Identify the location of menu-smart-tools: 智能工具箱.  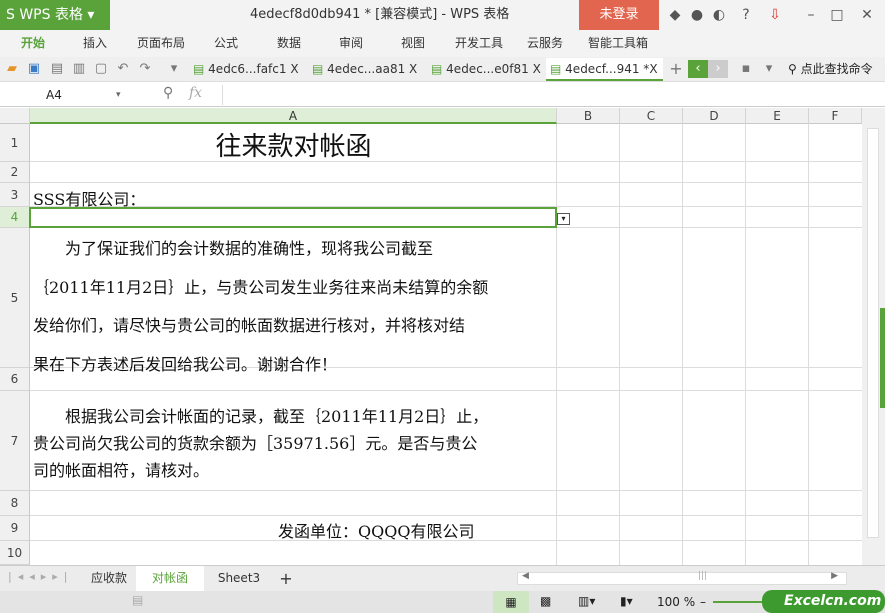
(618, 43).